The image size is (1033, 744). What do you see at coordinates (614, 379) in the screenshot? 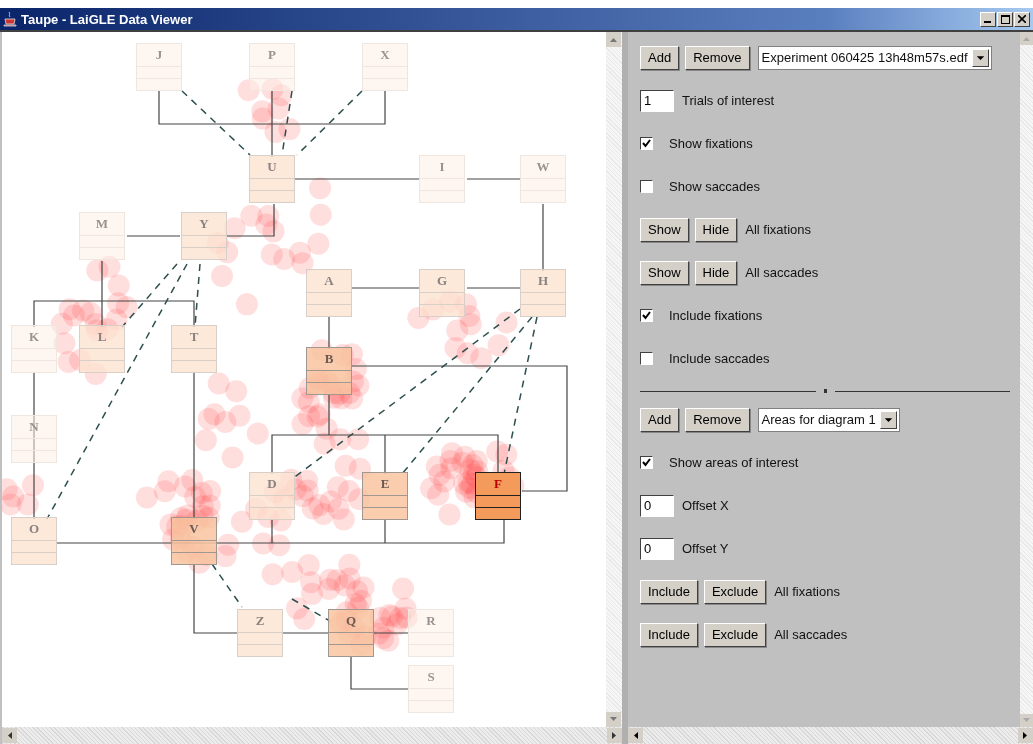
I see `vertical-scrollbar` at bounding box center [614, 379].